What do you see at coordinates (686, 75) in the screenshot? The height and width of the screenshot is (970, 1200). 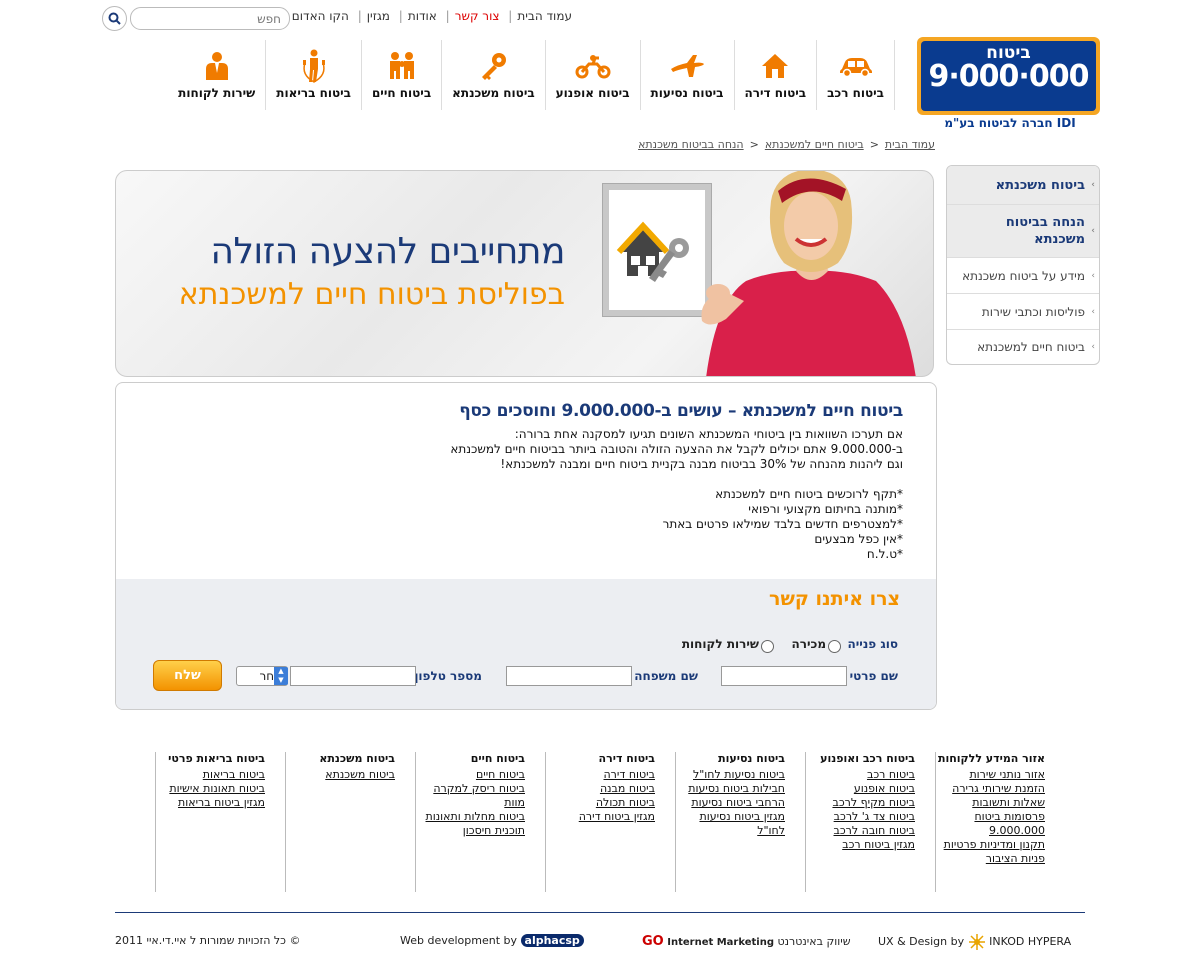 I see `nav-item-travel: ביטוח נסיעות` at bounding box center [686, 75].